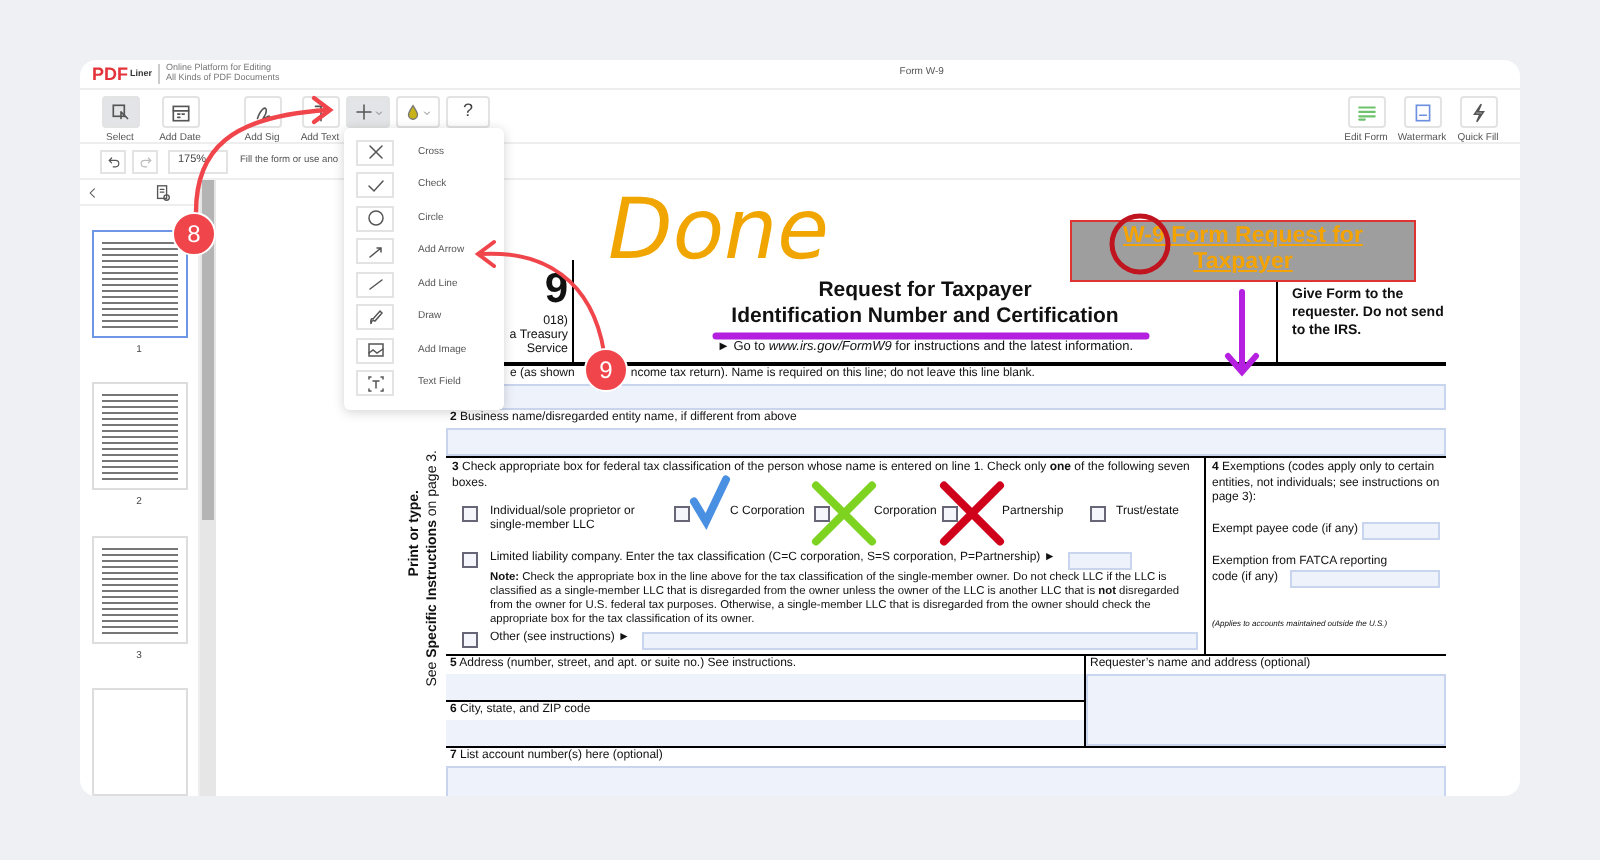 This screenshot has width=1600, height=860. Describe the element at coordinates (375, 152) in the screenshot. I see `cross-icon` at that location.